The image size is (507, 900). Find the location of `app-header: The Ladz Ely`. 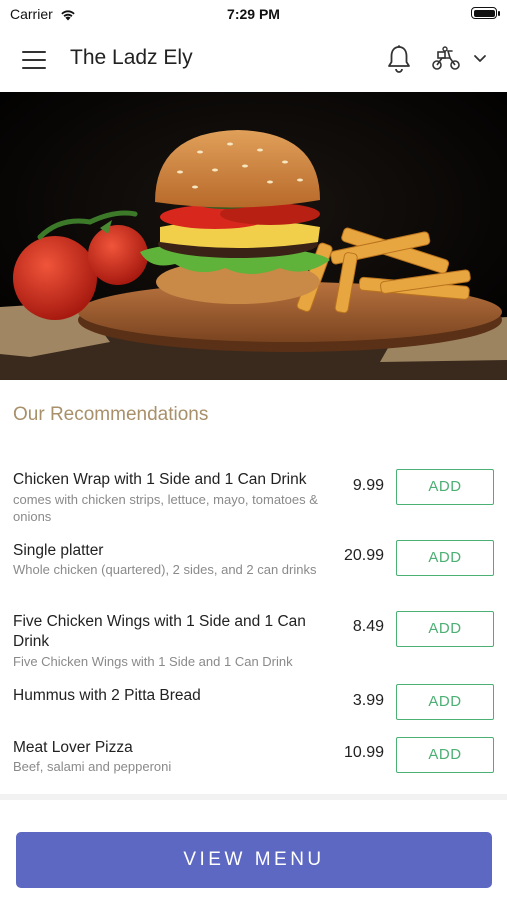

app-header: The Ladz Ely is located at coordinates (253, 60).